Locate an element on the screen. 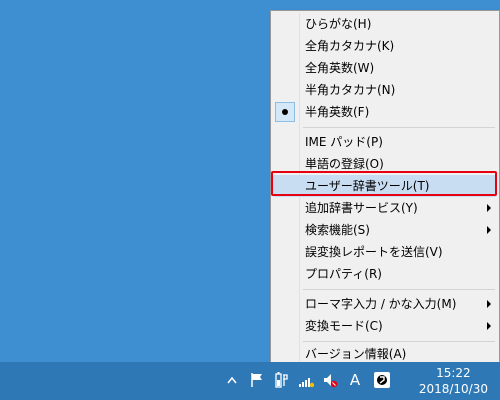  menu-item-label: 追加辞書サービス(Y) is located at coordinates (361, 208).